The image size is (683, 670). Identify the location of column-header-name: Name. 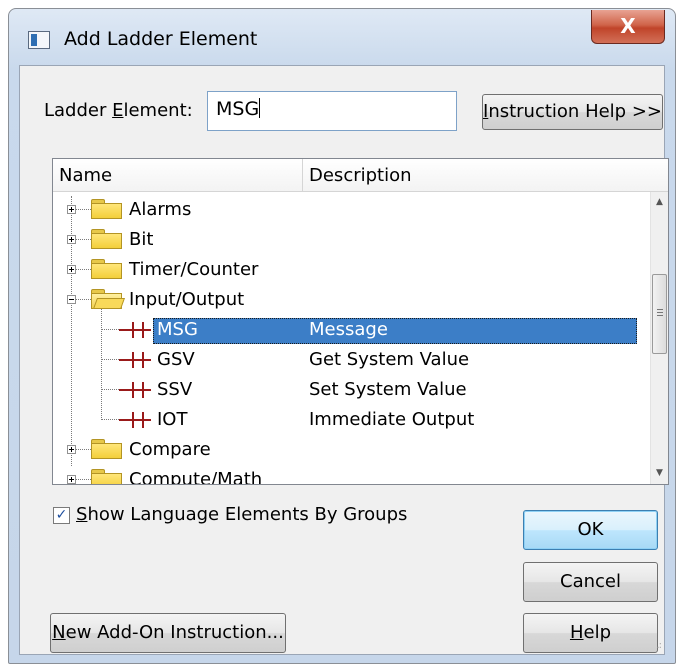
(178, 175).